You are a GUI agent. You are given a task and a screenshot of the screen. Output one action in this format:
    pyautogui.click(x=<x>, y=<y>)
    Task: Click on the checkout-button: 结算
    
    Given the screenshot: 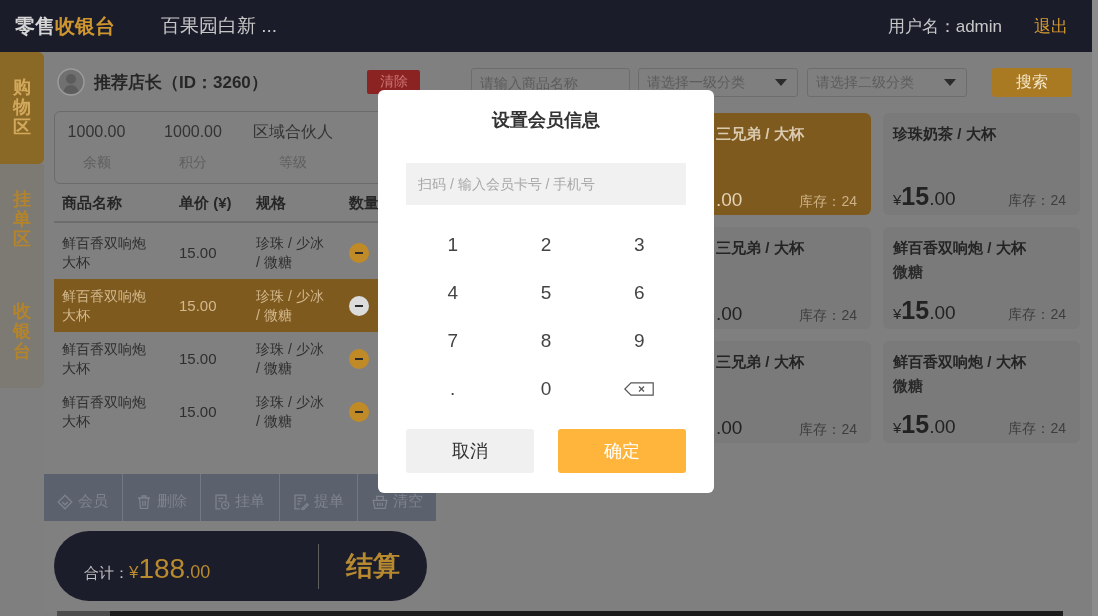 What is the action you would take?
    pyautogui.click(x=373, y=566)
    